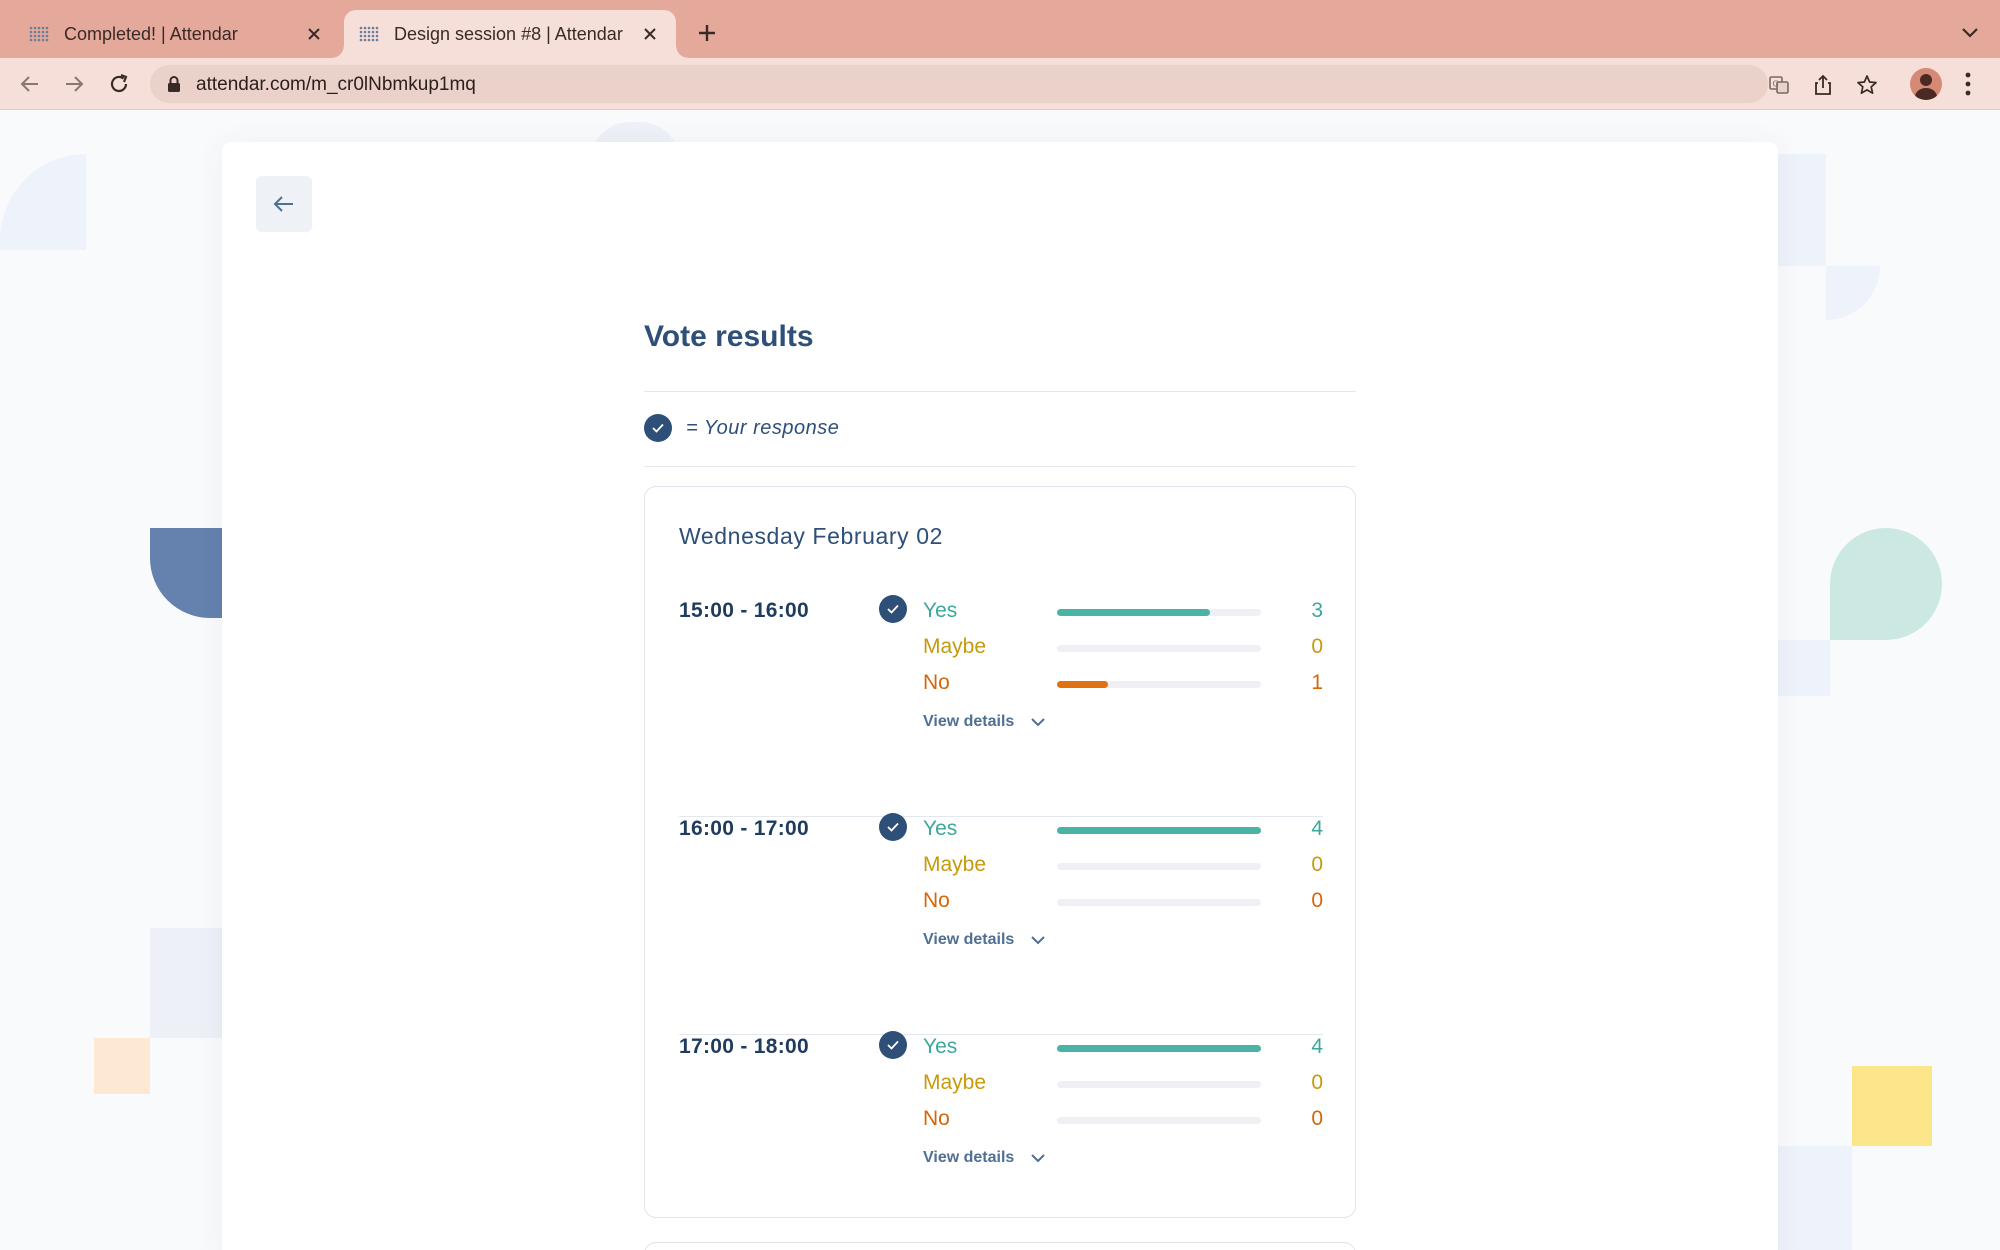 The image size is (2000, 1250). Describe the element at coordinates (1317, 1118) in the screenshot. I see `no-count: 0` at that location.